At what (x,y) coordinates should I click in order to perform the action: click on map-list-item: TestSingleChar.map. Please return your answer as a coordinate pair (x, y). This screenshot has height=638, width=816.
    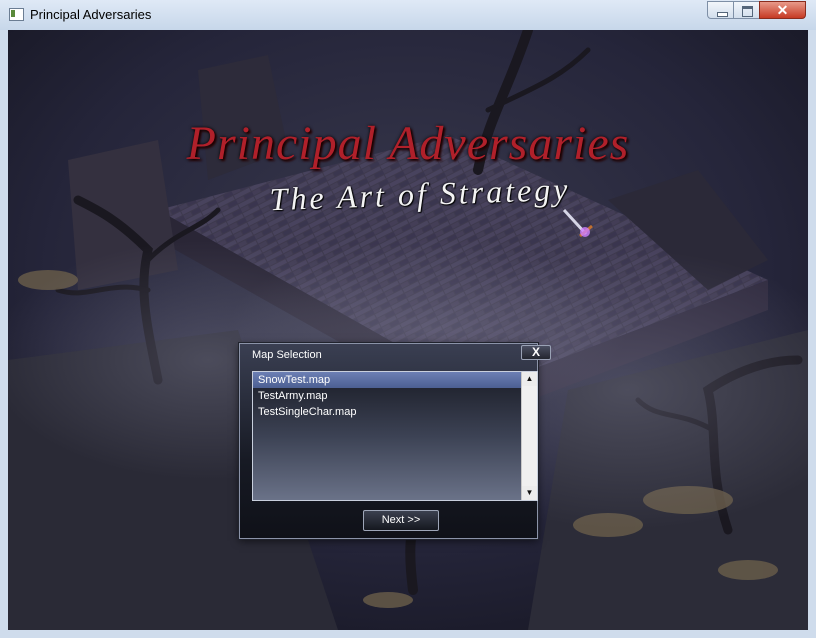
    Looking at the image, I should click on (388, 412).